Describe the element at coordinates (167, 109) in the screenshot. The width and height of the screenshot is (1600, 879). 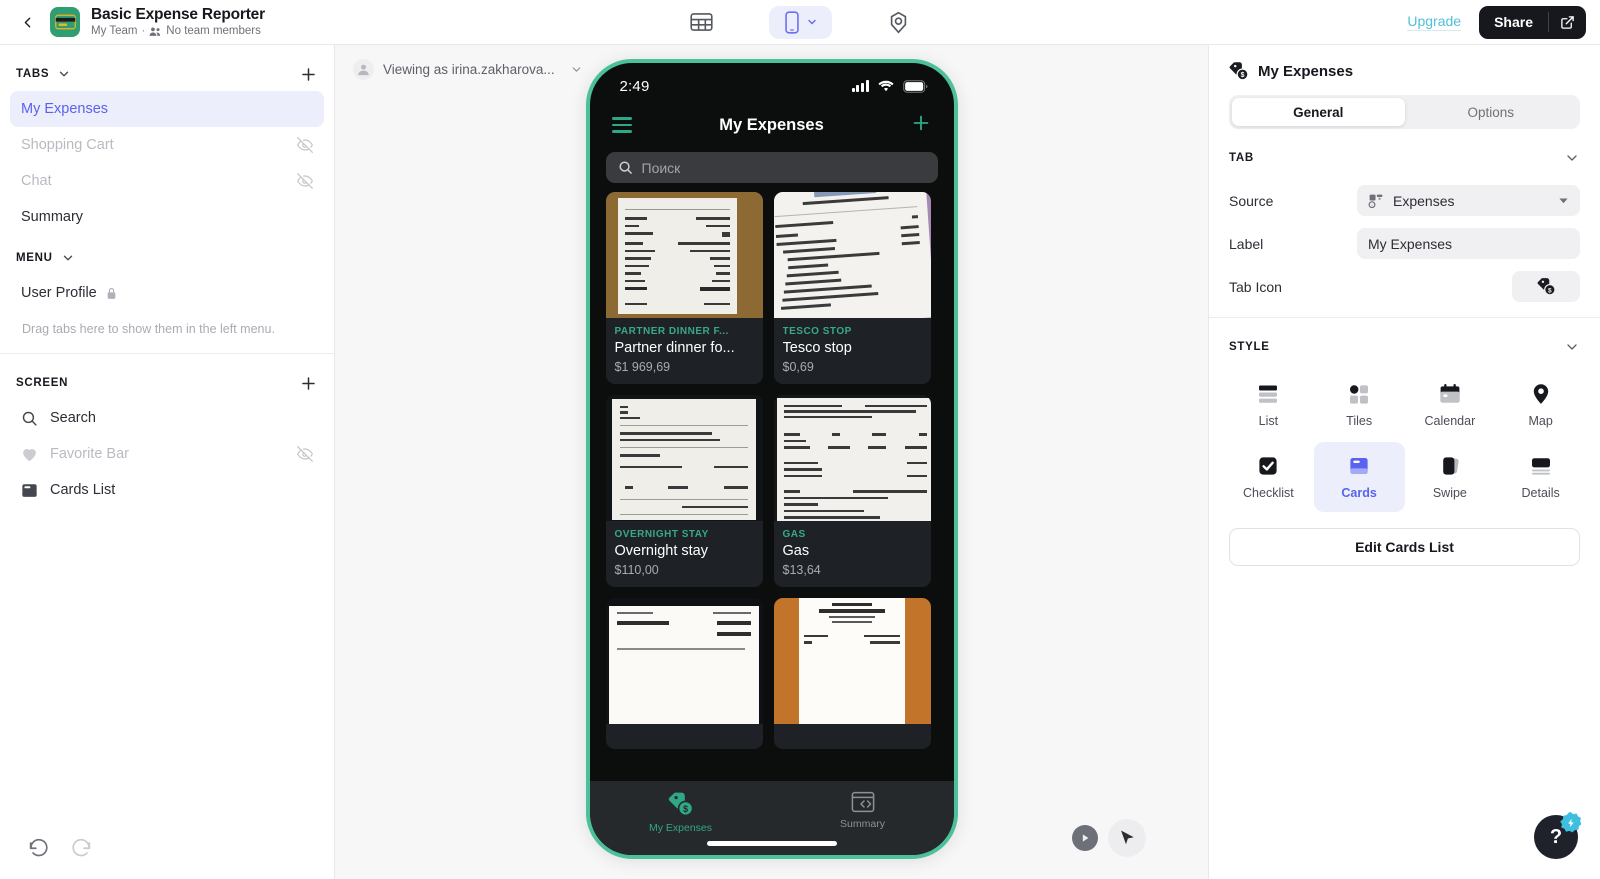
I see `sidebar-item-my-expenses: My Expenses` at that location.